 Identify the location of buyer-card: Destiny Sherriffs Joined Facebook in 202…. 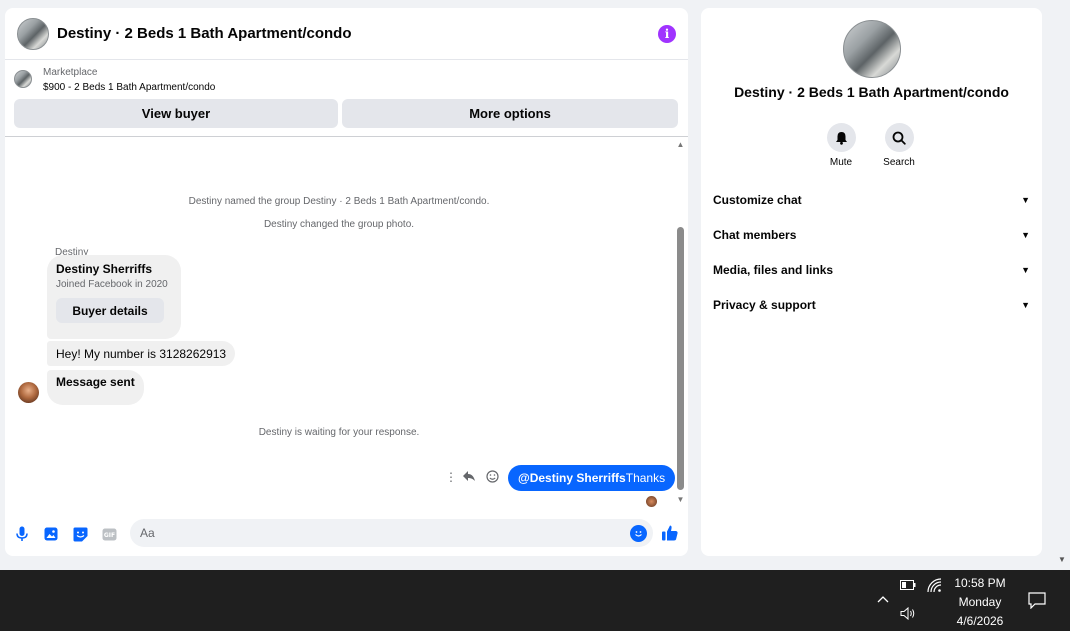
(114, 297).